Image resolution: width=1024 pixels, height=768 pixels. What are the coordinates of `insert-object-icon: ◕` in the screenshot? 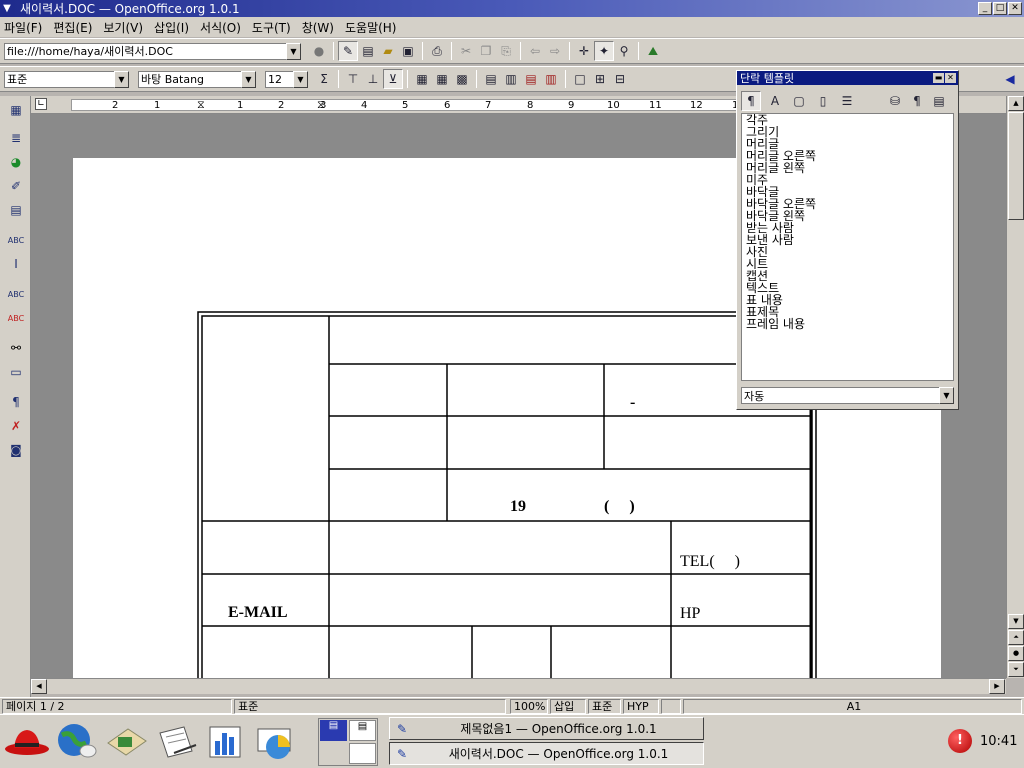 It's located at (16, 162).